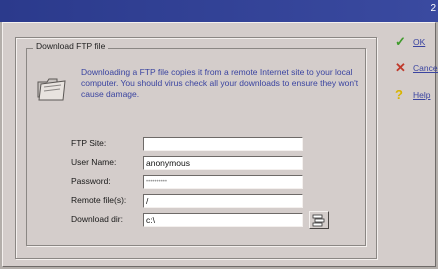 Image resolution: width=438 pixels, height=269 pixels. Describe the element at coordinates (91, 181) in the screenshot. I see `password-label: Password:` at that location.